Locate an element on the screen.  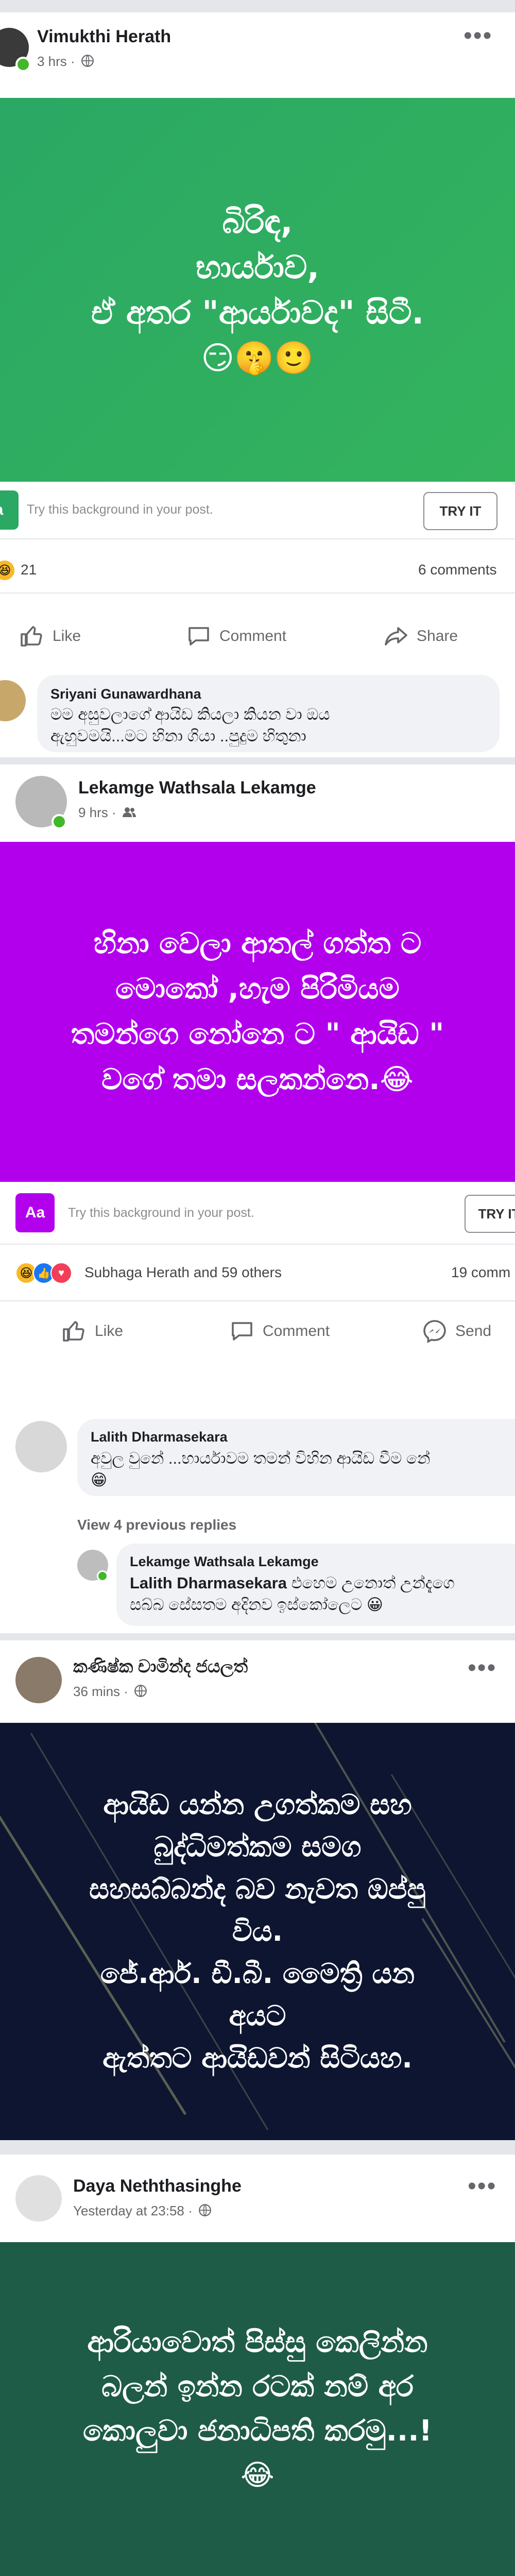
post-actions: Like Comment Send is located at coordinates (257, 1331).